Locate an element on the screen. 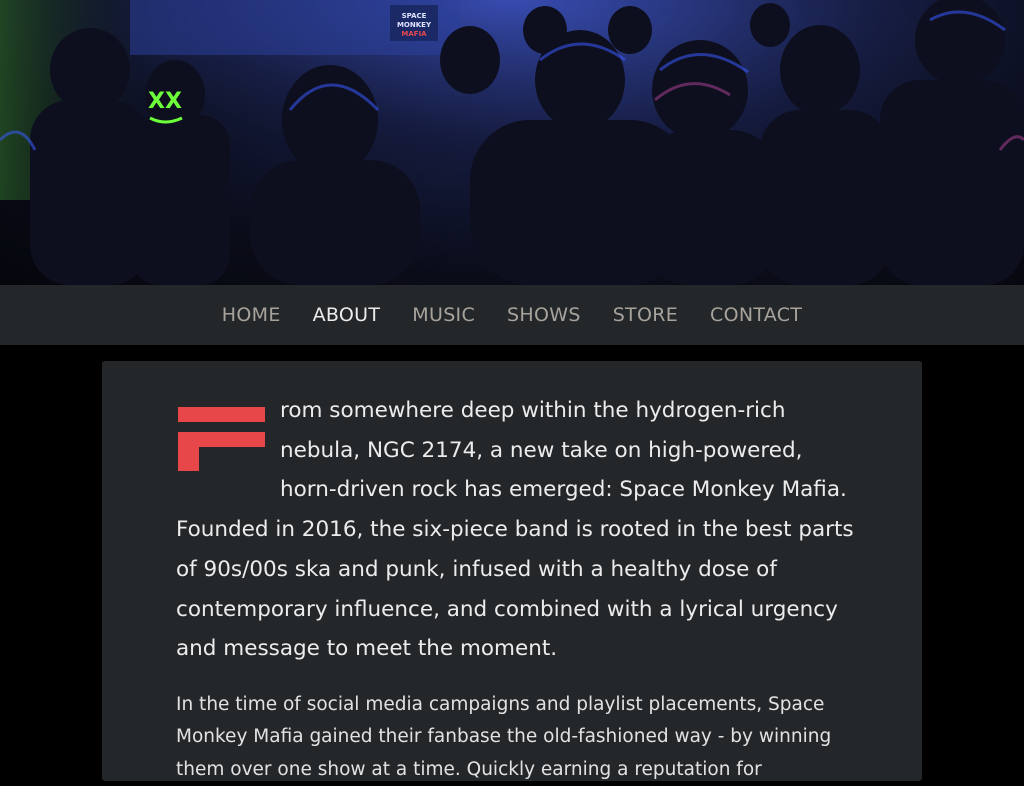 This screenshot has width=1024, height=786. nav-store-link: STORE is located at coordinates (645, 315).